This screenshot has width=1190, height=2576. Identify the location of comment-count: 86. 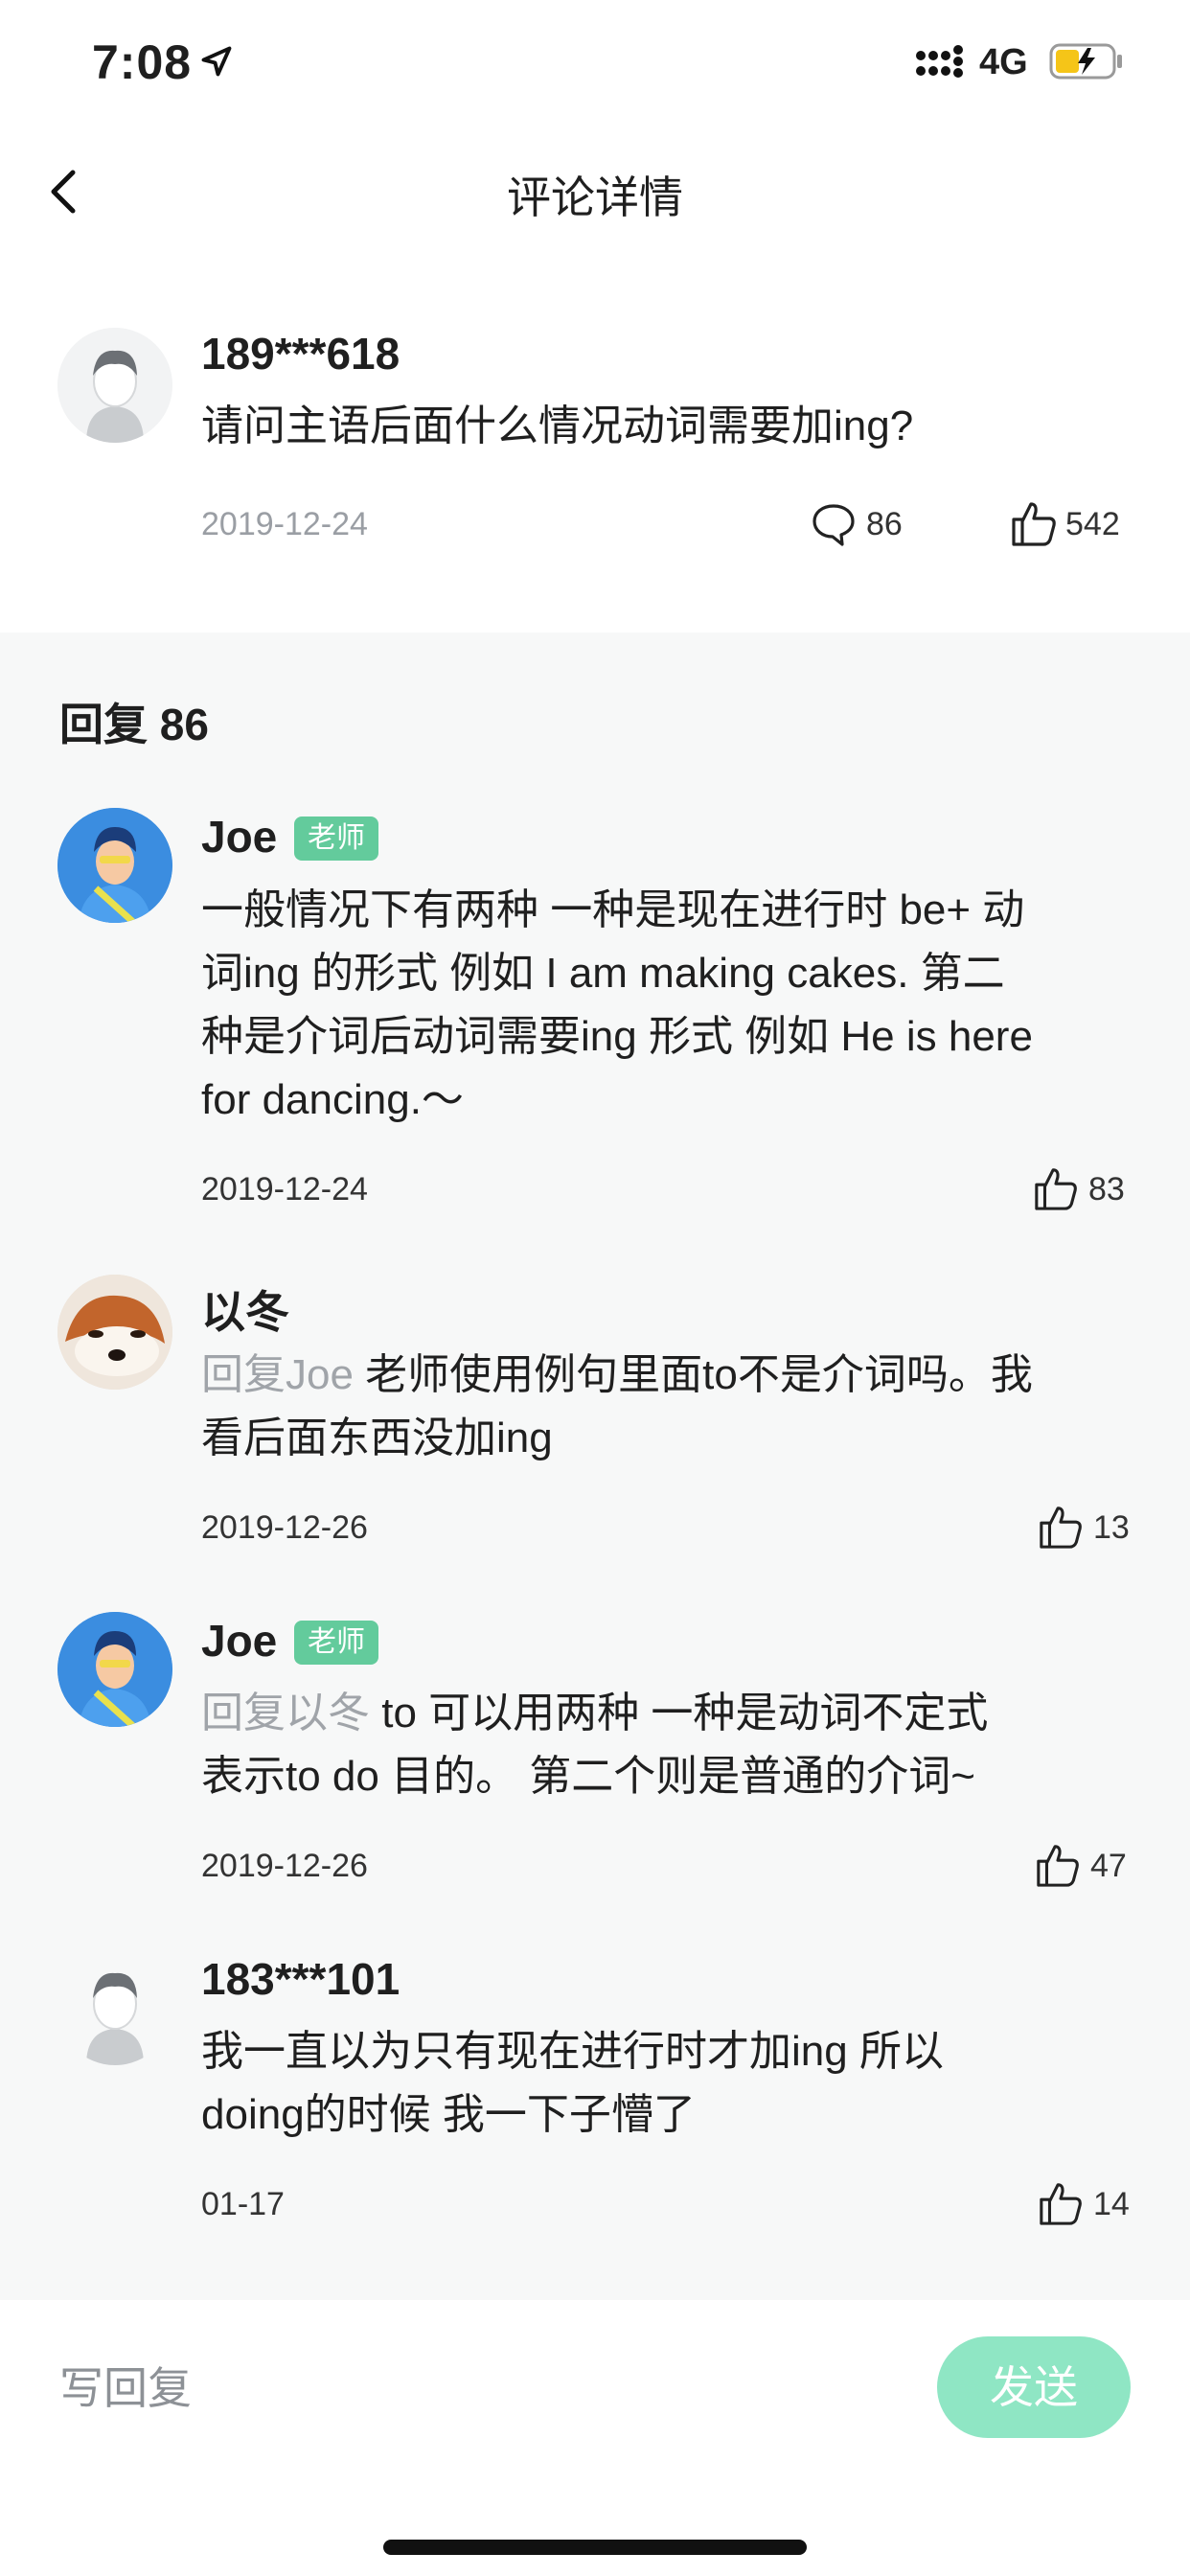
(885, 524).